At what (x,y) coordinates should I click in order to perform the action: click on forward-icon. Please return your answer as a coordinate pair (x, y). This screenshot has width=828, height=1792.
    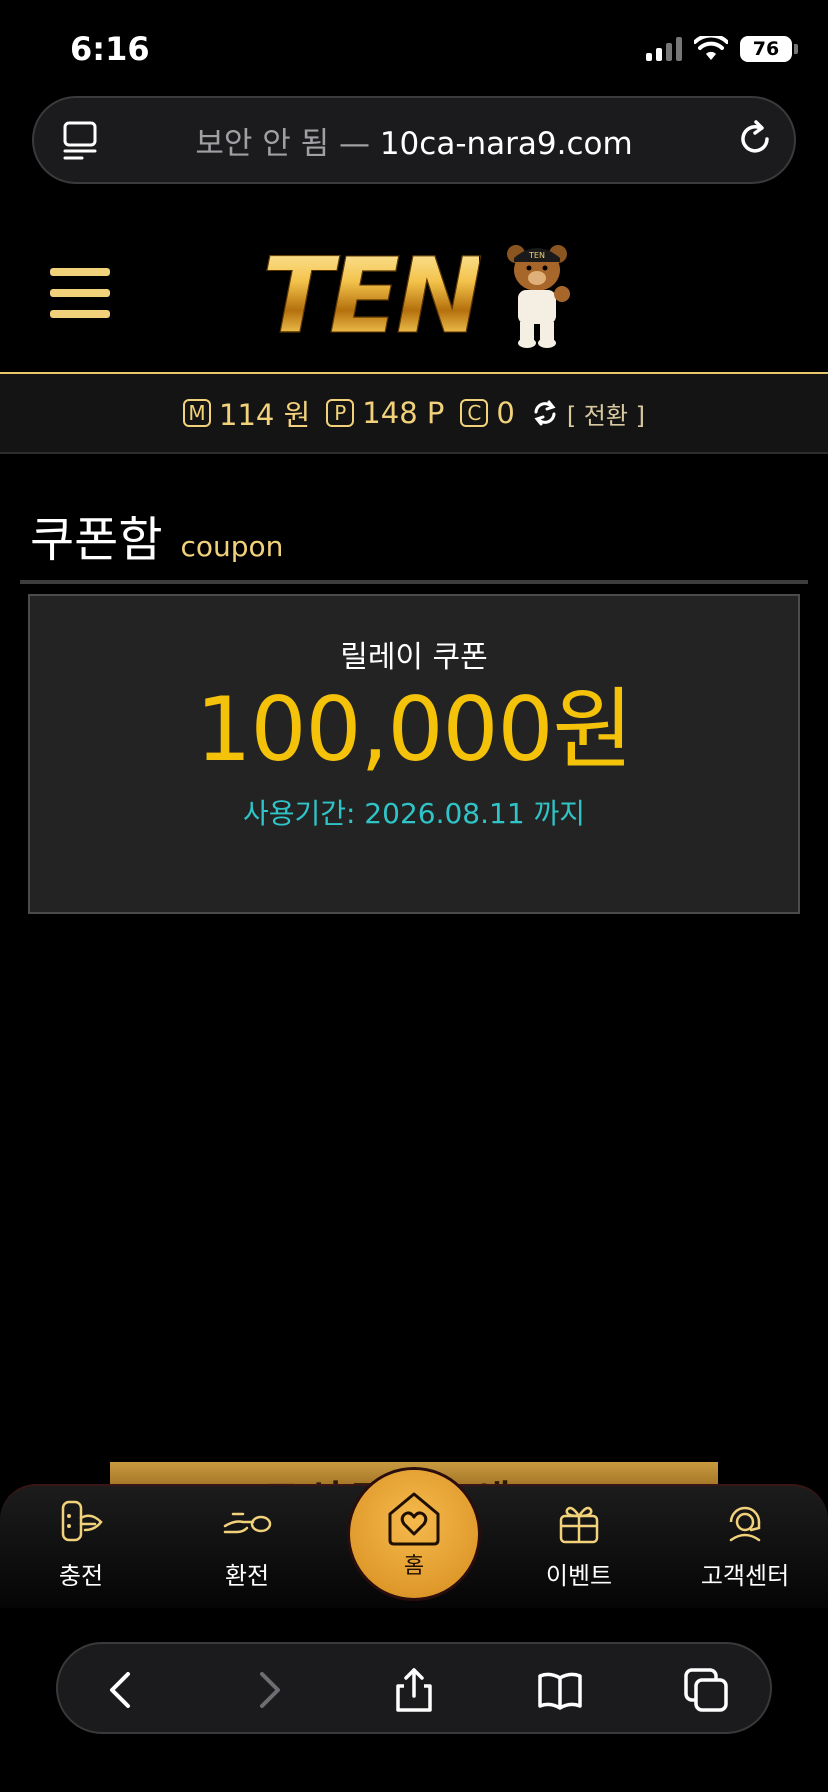
    Looking at the image, I should click on (268, 1690).